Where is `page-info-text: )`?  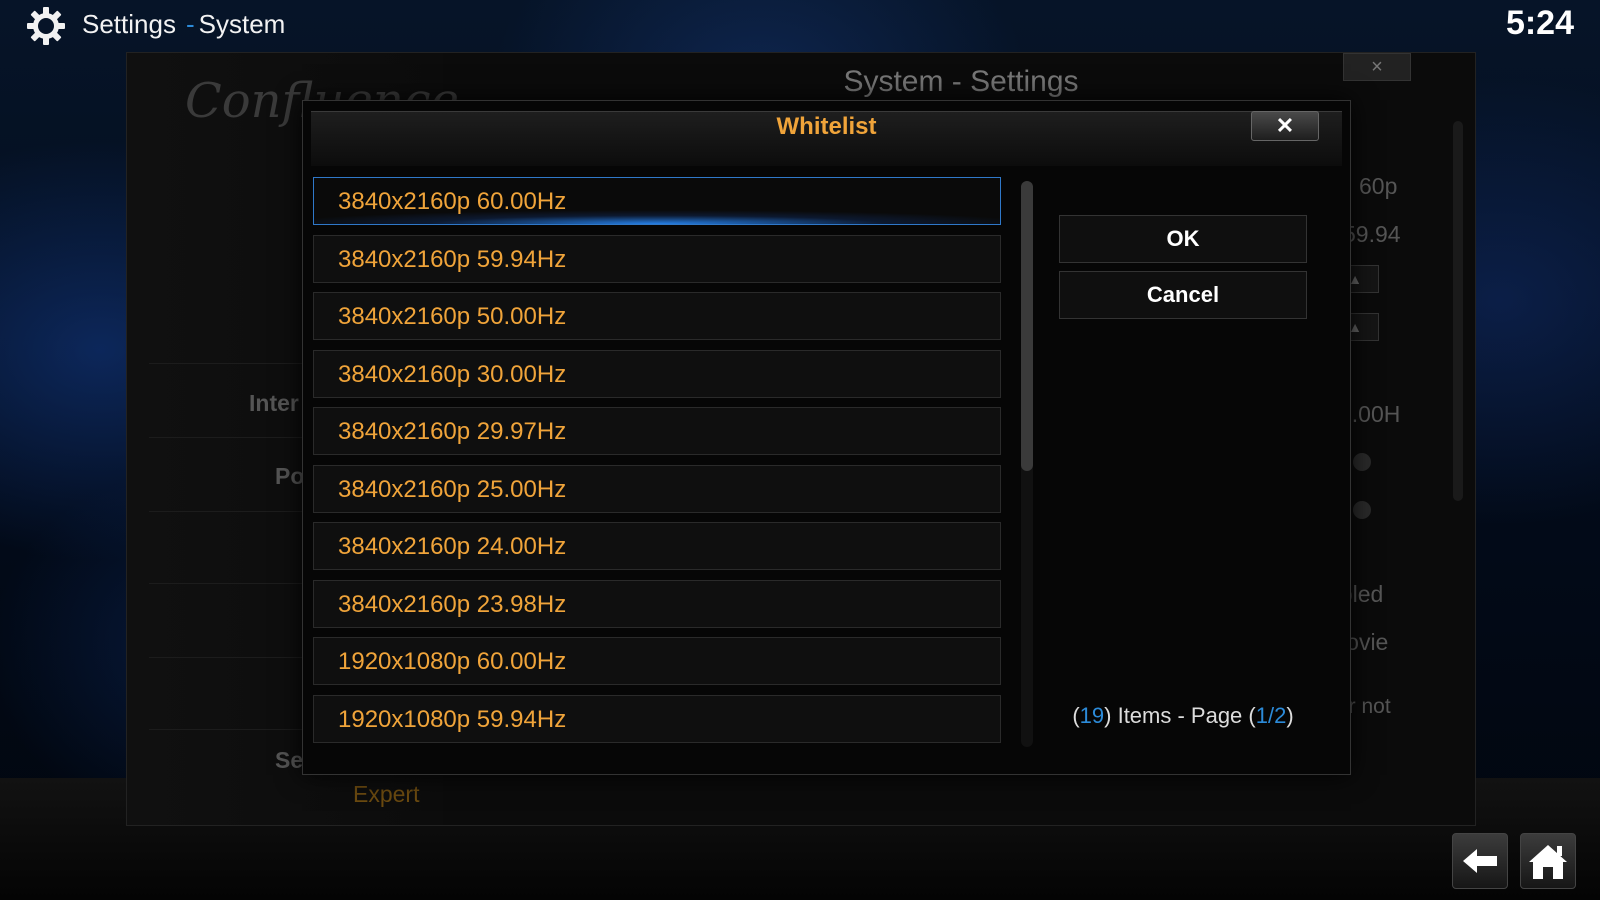 page-info-text: ) is located at coordinates (1290, 715).